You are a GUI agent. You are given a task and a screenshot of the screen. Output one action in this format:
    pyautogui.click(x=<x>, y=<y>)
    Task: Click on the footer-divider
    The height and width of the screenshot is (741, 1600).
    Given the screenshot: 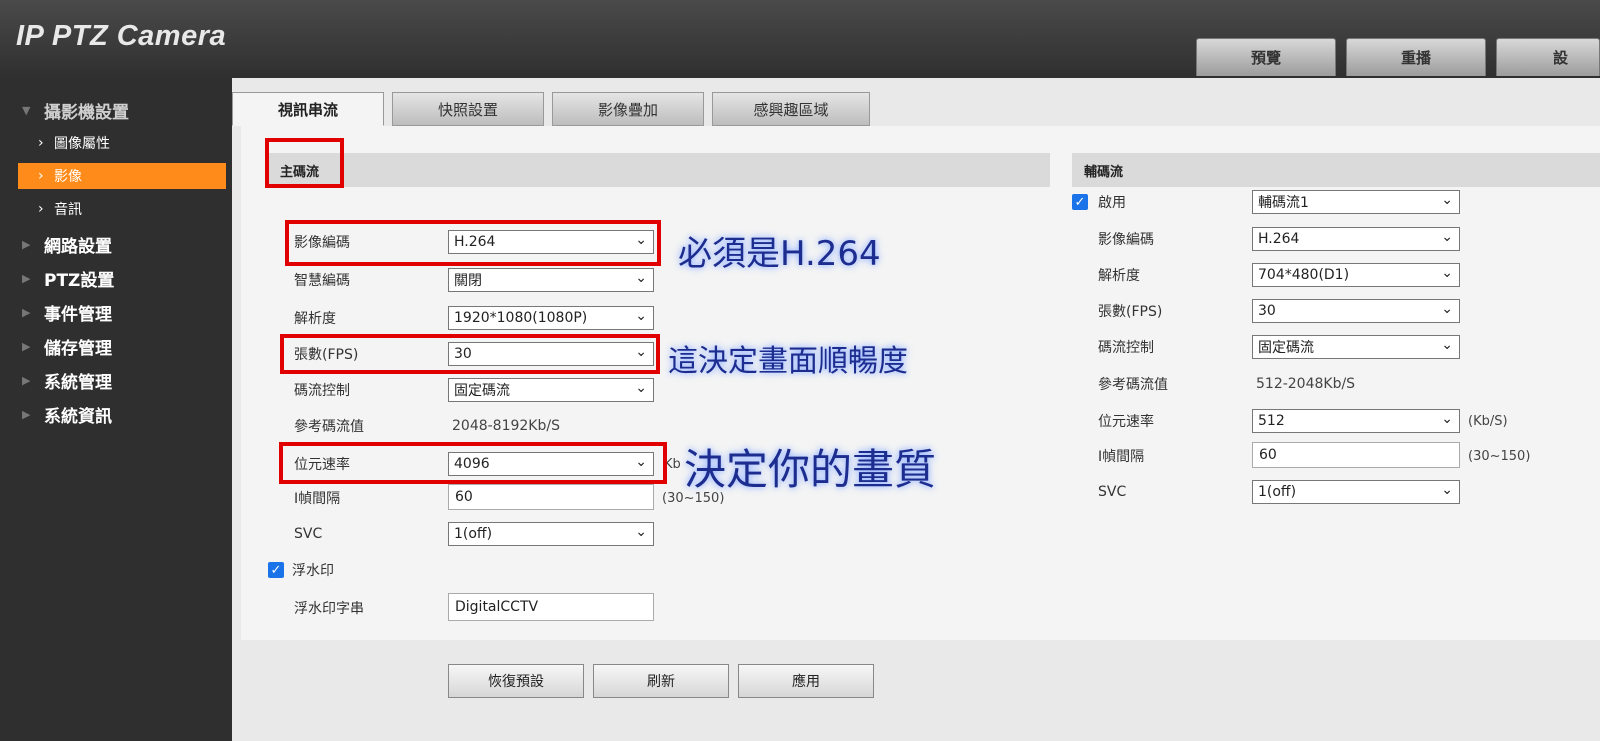 What is the action you would take?
    pyautogui.click(x=920, y=645)
    